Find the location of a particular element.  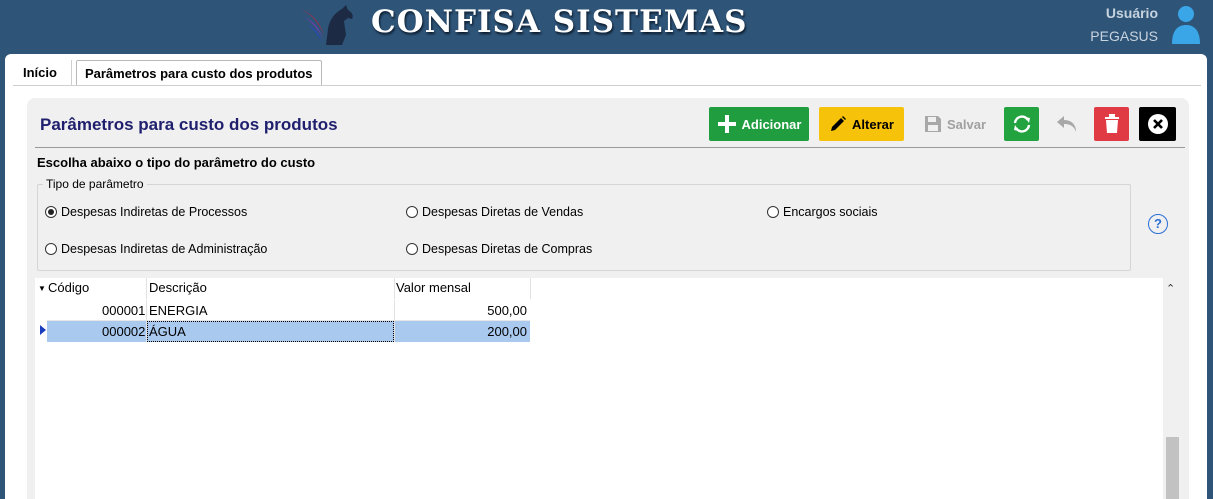

radio-label: Despesas Indiretas de Processos is located at coordinates (154, 212).